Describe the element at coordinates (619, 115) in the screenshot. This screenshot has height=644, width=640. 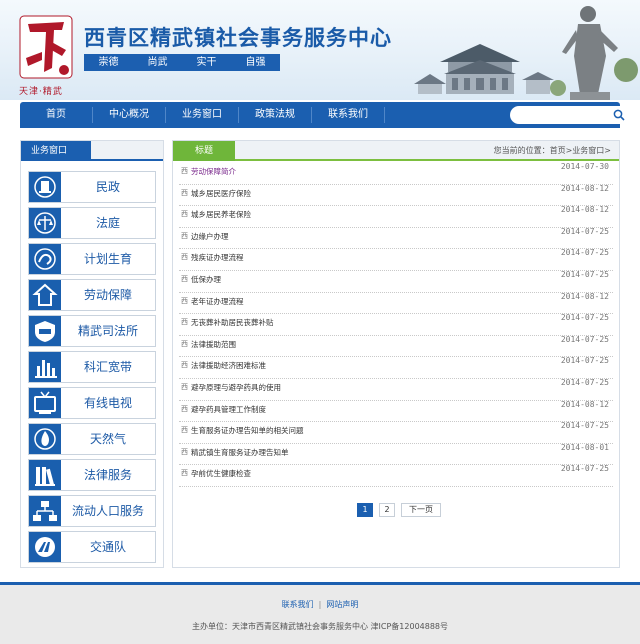
I see `search-icon` at that location.